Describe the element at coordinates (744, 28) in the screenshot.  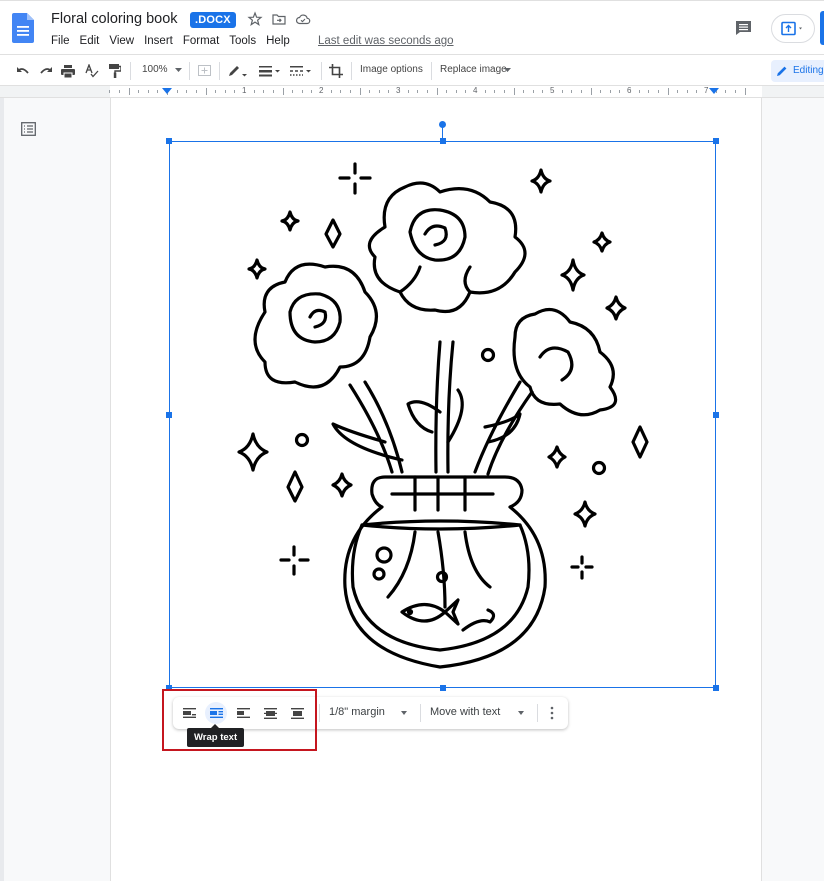
I see `comment-icon` at that location.